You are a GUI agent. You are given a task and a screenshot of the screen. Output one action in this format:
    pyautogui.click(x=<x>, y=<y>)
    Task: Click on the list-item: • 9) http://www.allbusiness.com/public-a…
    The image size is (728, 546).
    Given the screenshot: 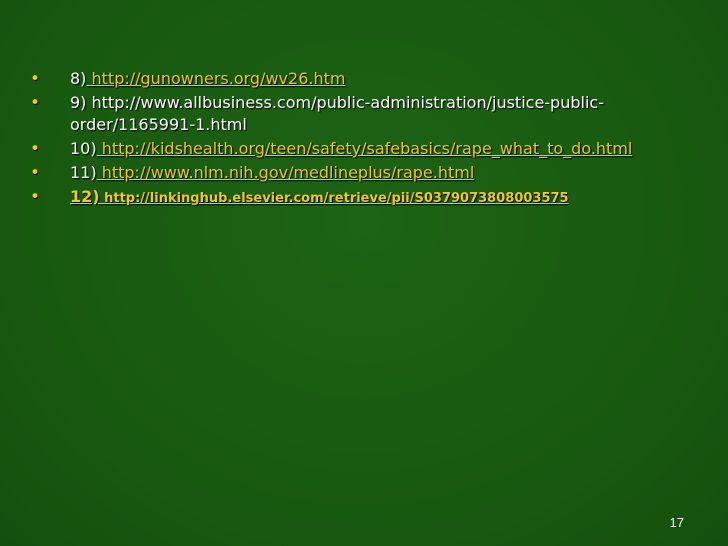 What is the action you would take?
    pyautogui.click(x=360, y=114)
    